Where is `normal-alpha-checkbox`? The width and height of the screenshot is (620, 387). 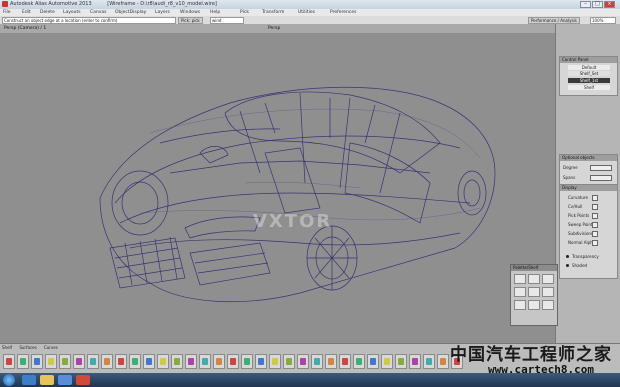
normal-alpha-checkbox is located at coordinates (595, 243).